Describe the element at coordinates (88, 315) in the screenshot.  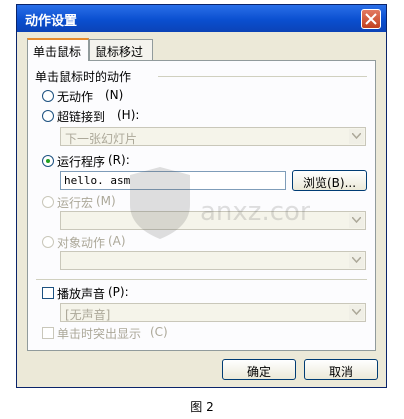
I see `sound-dropdown-value: [无声音]` at that location.